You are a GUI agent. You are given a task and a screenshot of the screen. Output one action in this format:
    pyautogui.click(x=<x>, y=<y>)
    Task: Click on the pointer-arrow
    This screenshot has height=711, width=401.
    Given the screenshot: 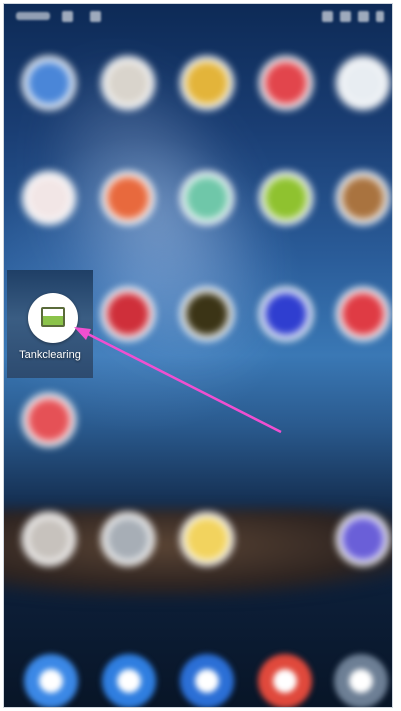 What is the action you would take?
    pyautogui.click(x=178, y=380)
    